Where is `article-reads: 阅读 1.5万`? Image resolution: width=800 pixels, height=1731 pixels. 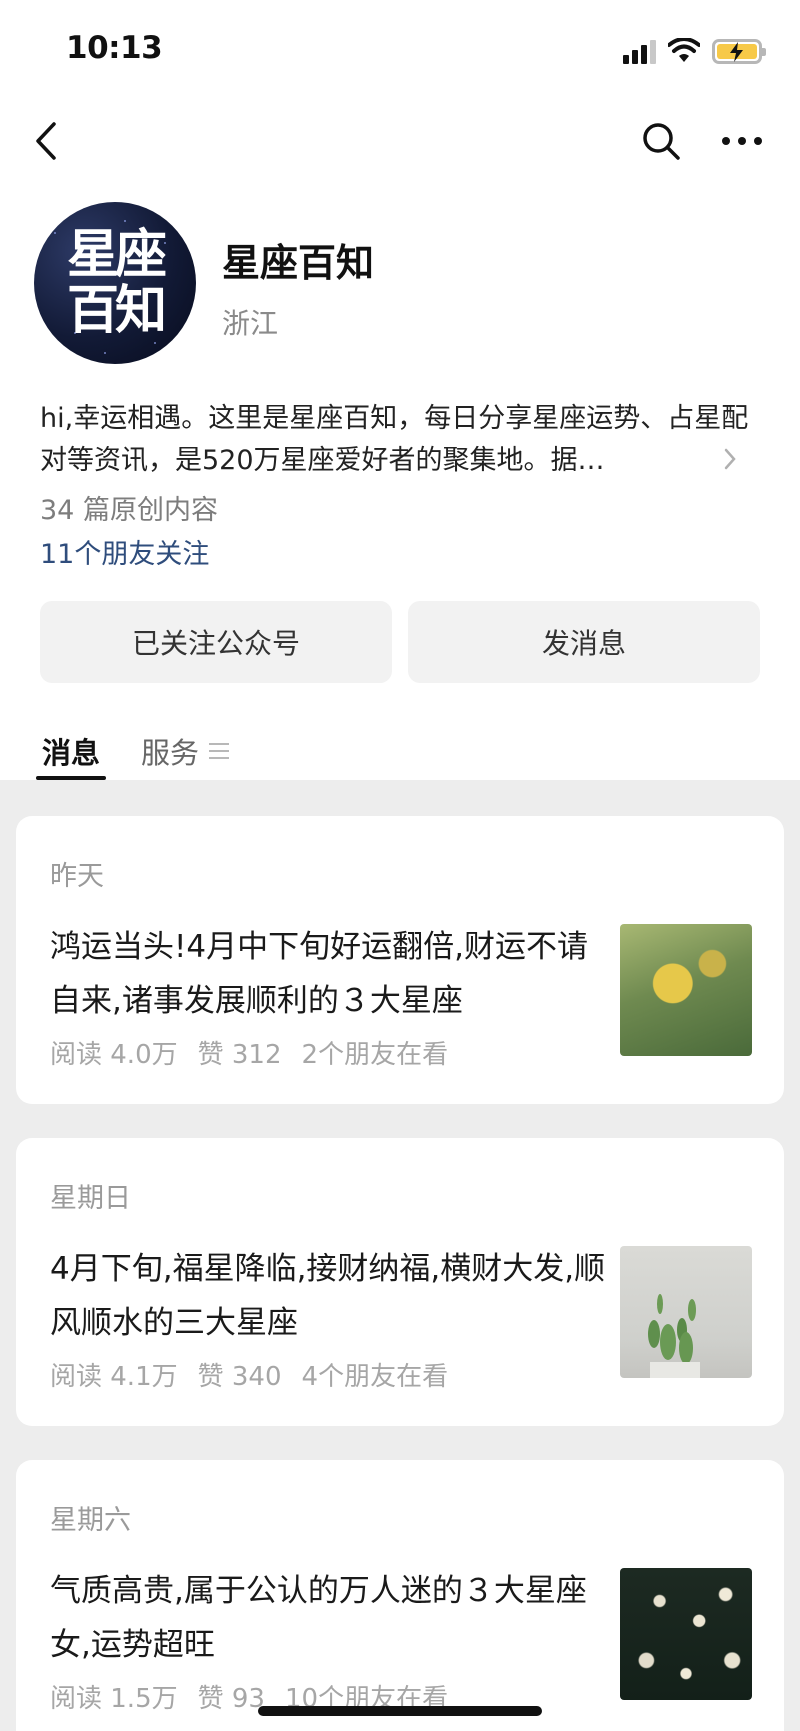
article-reads: 阅读 1.5万 is located at coordinates (114, 1699).